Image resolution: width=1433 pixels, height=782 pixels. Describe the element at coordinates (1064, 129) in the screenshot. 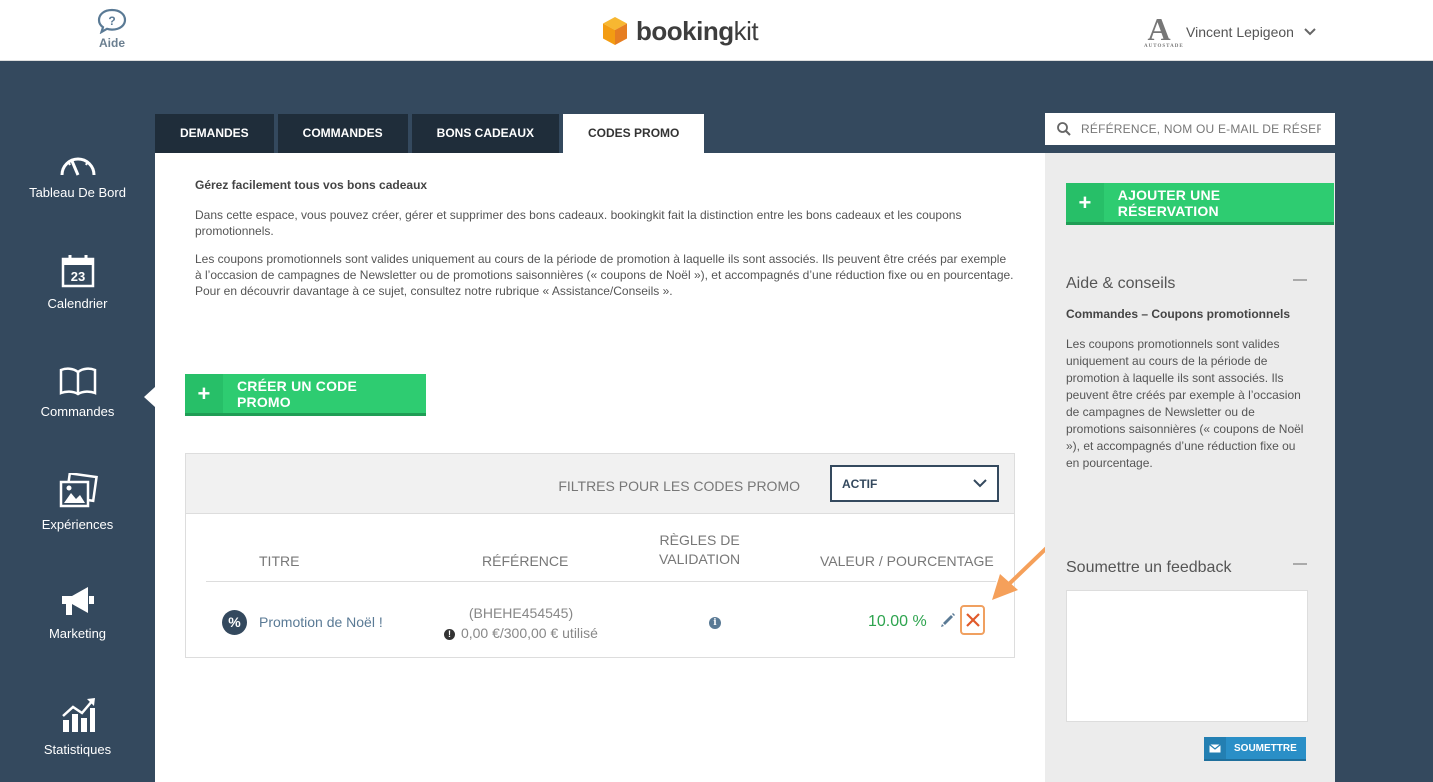

I see `search-icon` at that location.